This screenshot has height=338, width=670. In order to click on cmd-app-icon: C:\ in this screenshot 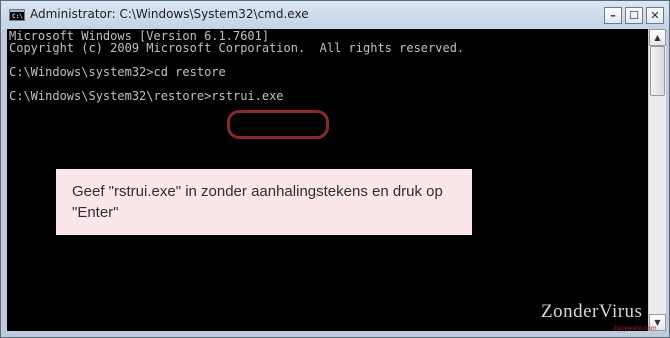, I will do `click(17, 15)`.